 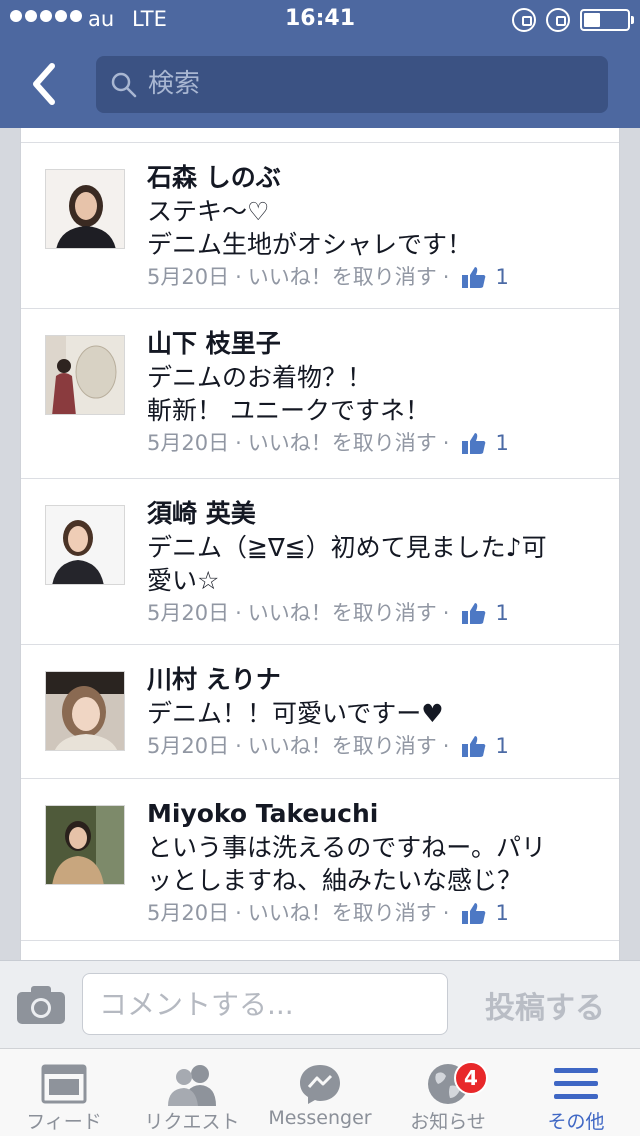 What do you see at coordinates (372, 178) in the screenshot?
I see `commenter-name: 石森 しのぶ` at bounding box center [372, 178].